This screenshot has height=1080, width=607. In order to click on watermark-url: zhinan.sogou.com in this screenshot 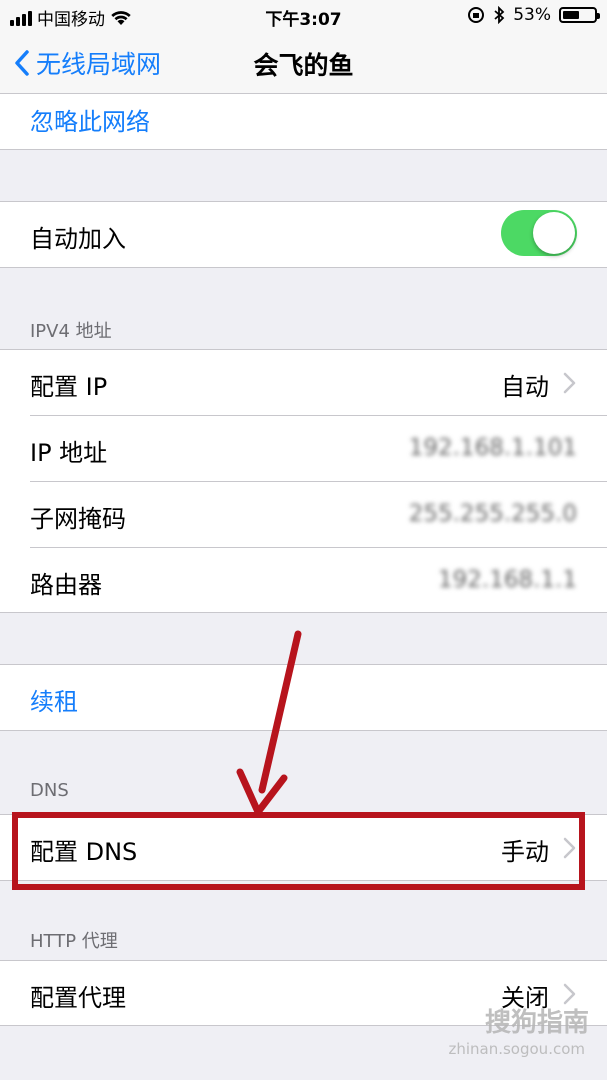, I will do `click(516, 1049)`.